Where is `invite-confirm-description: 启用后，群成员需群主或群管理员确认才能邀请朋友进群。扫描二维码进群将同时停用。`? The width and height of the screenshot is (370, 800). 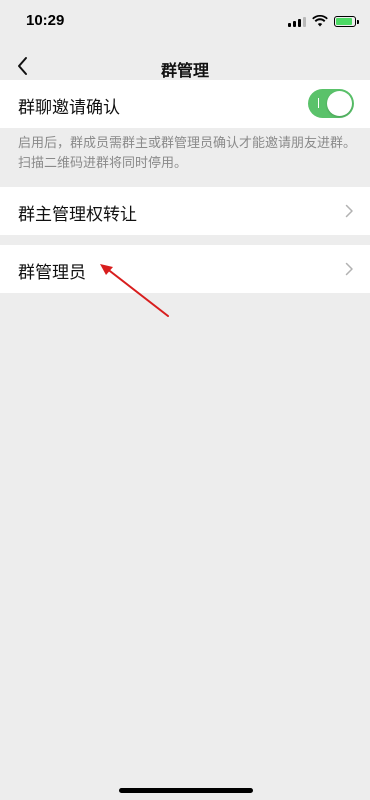 invite-confirm-description: 启用后，群成员需群主或群管理员确认才能邀请朋友进群。扫描二维码进群将同时停用。 is located at coordinates (187, 153).